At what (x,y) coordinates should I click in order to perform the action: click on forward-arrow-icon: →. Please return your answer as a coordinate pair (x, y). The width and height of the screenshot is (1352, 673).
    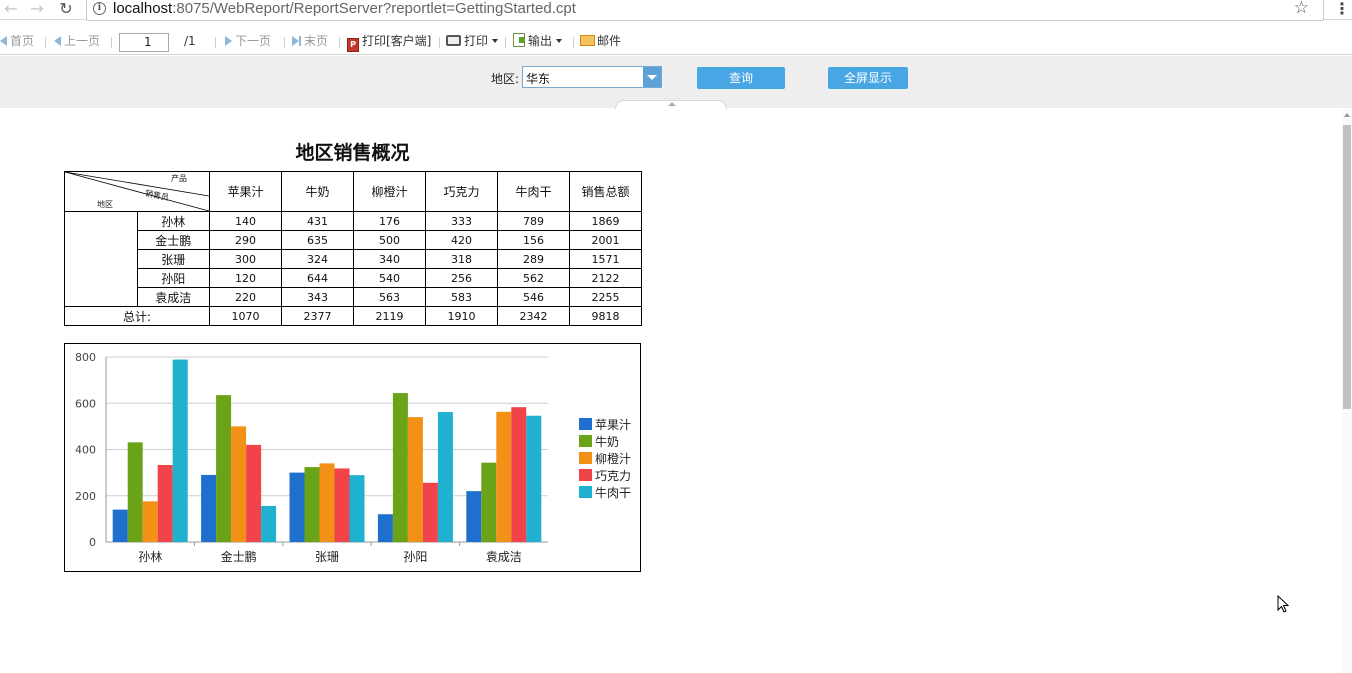
    Looking at the image, I should click on (37, 10).